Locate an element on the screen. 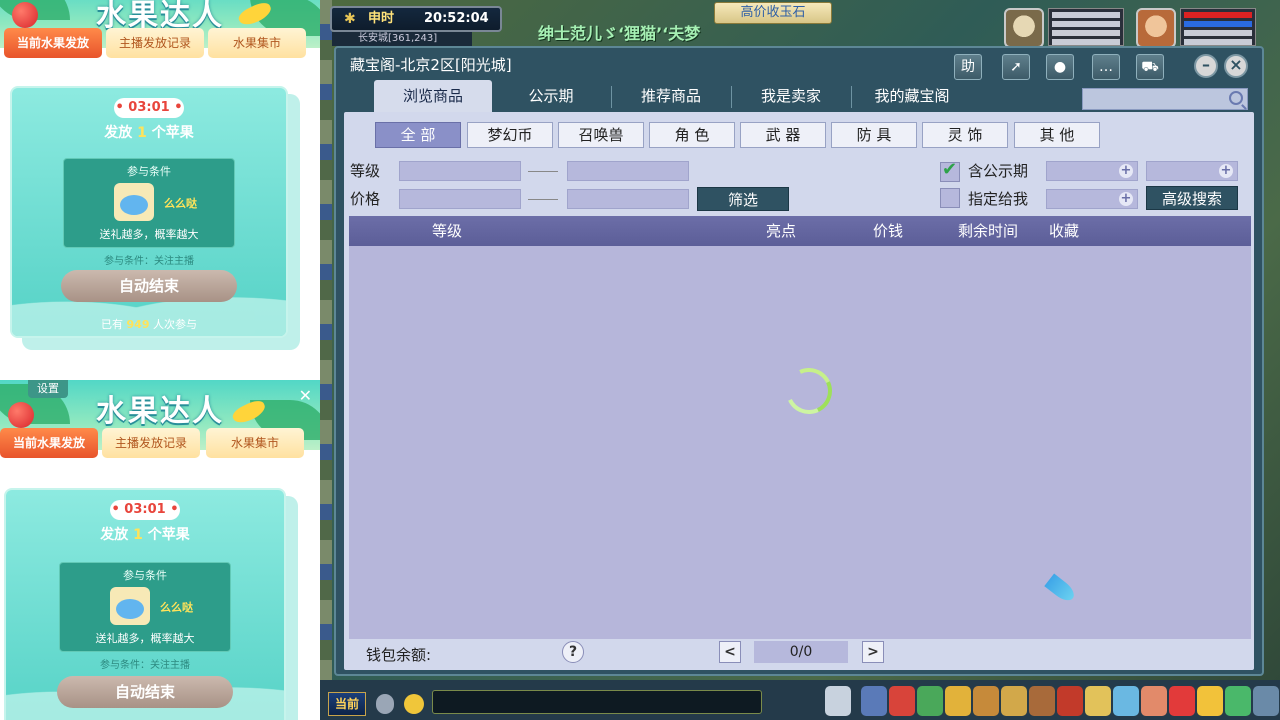  give-prefix: 发放 is located at coordinates (118, 133).